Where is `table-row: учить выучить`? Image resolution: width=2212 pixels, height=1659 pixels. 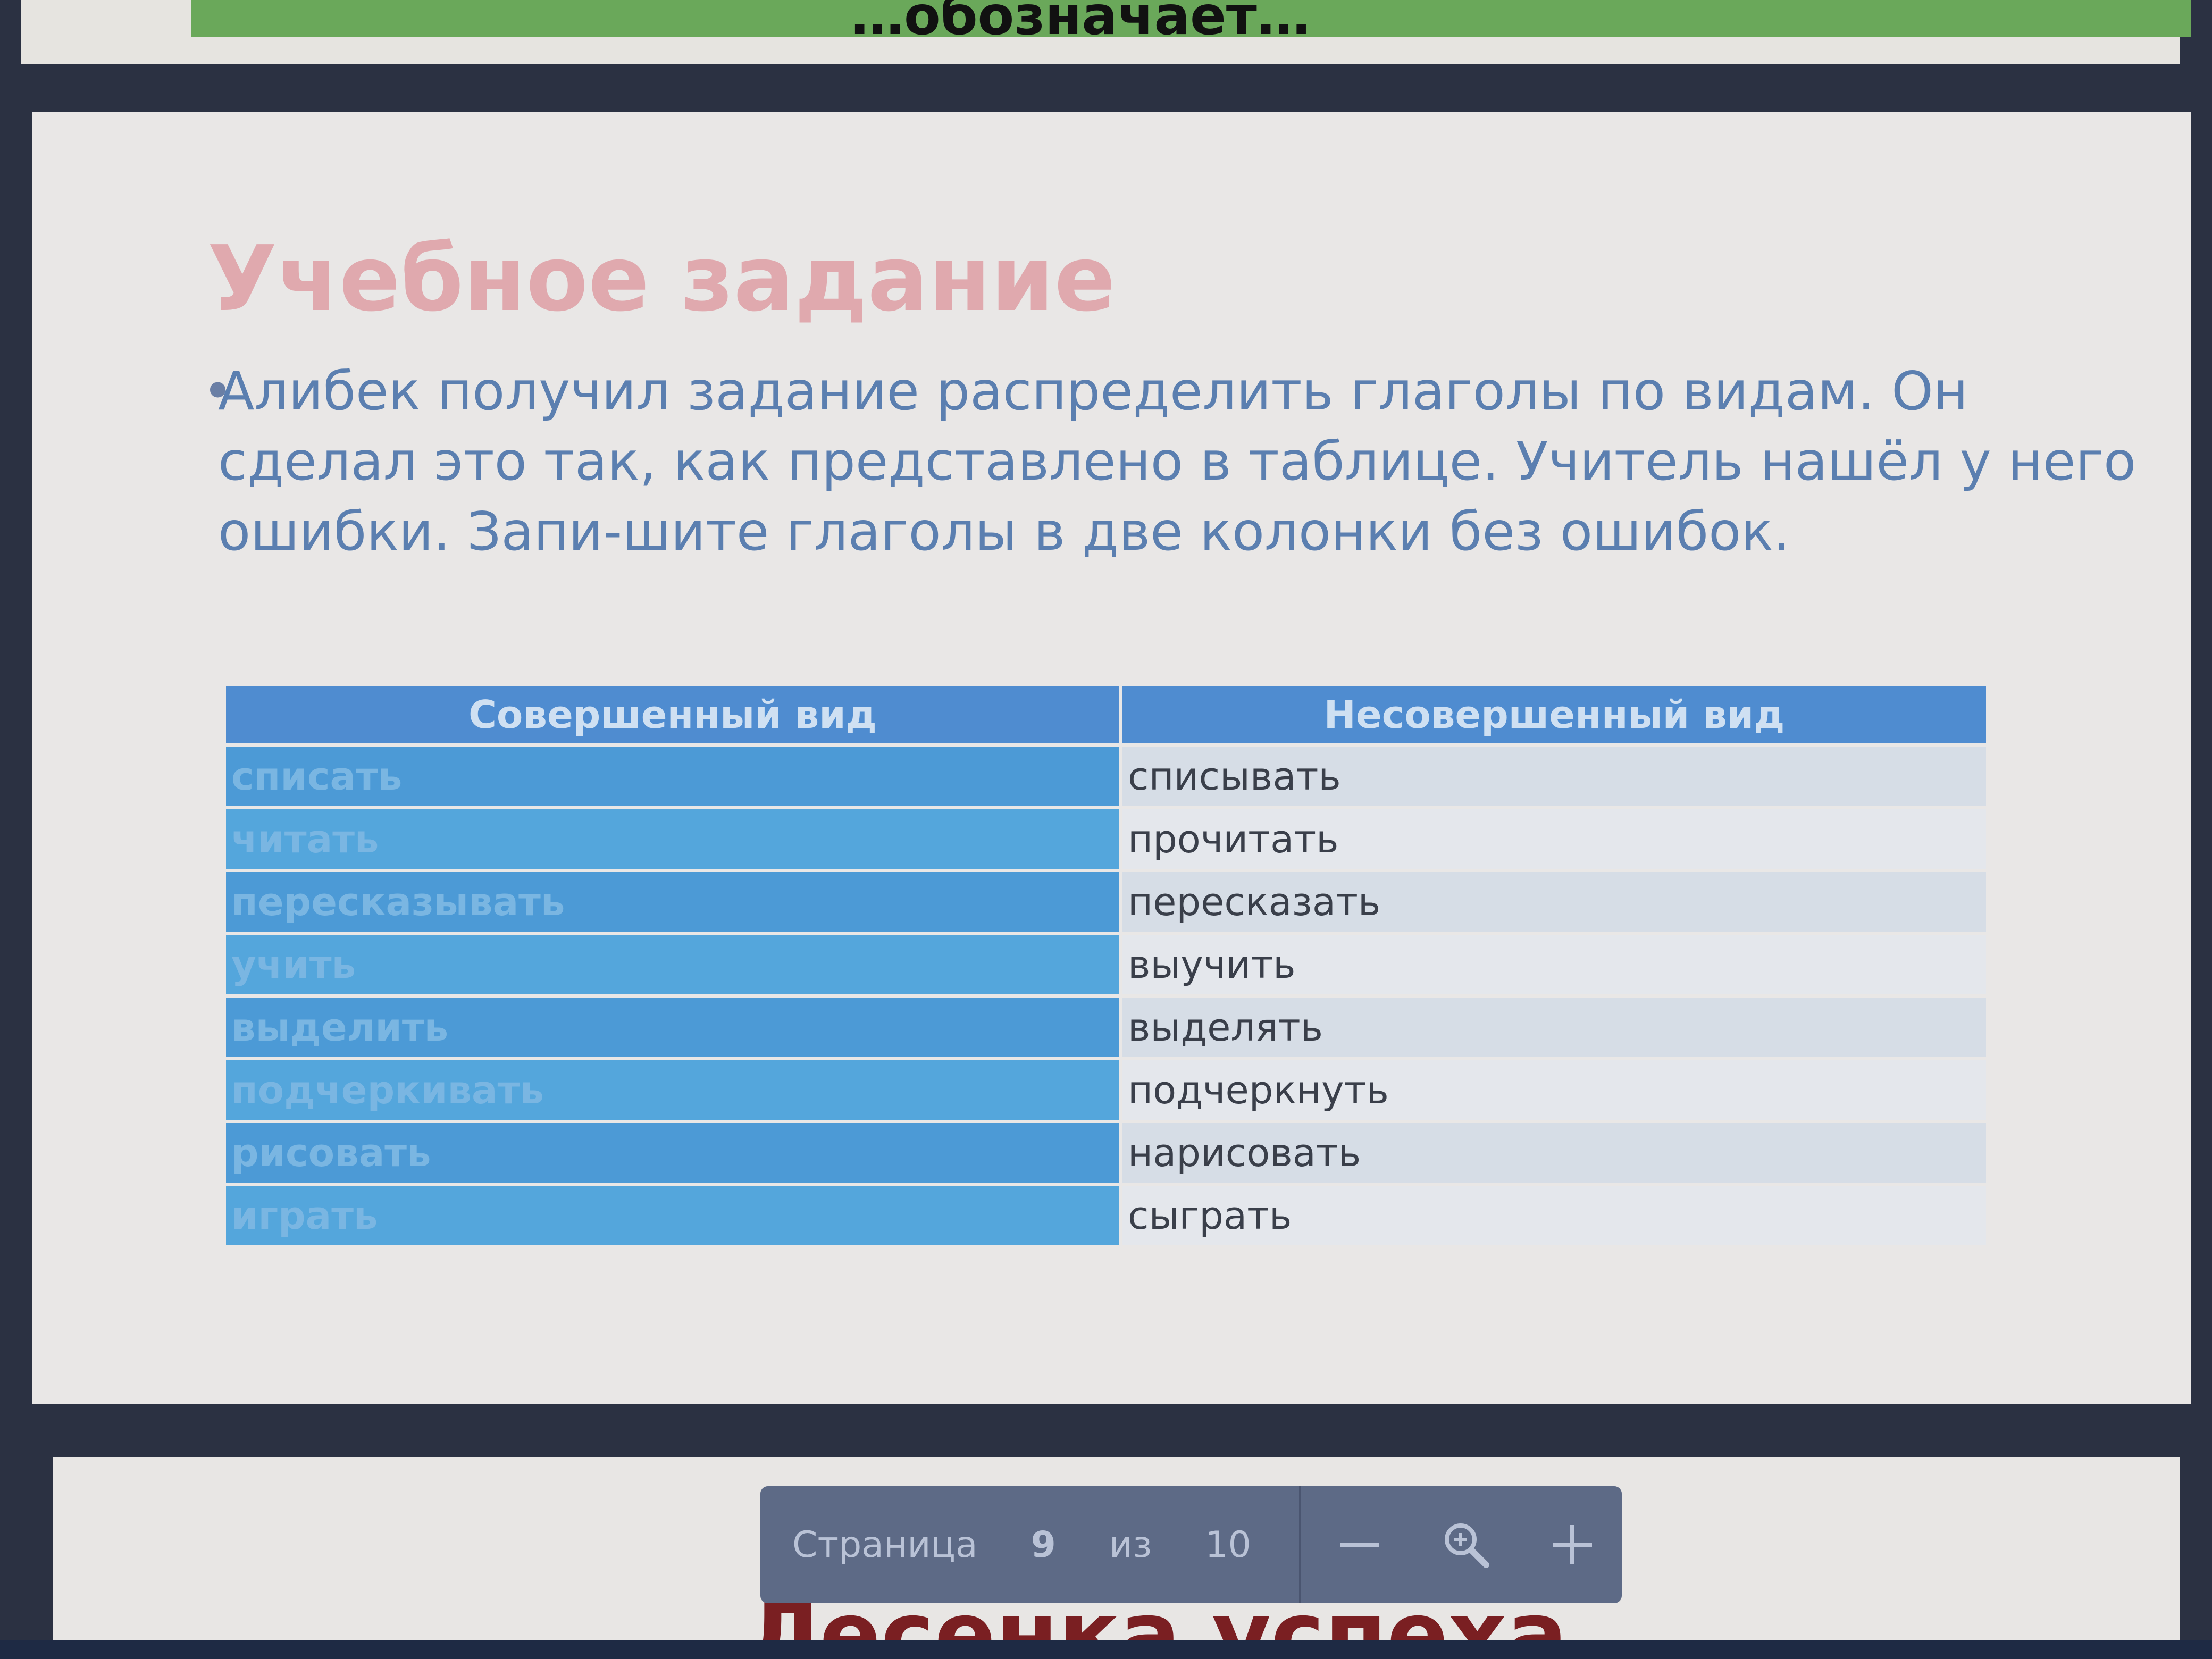 table-row: учить выучить is located at coordinates (1106, 965).